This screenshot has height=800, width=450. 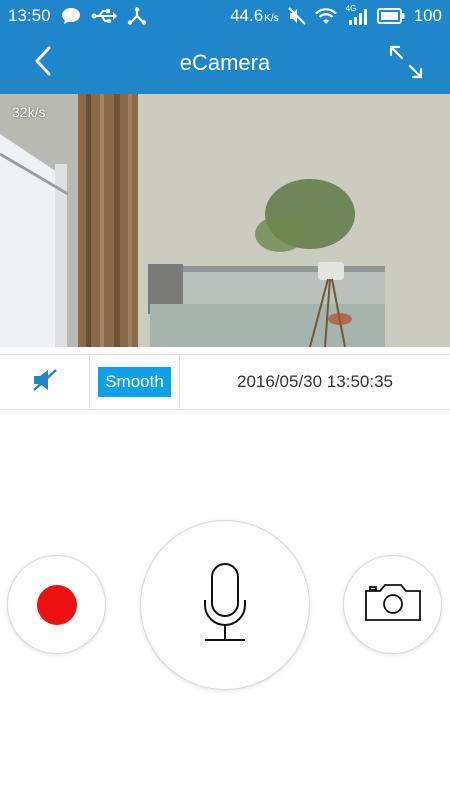 I want to click on snapshot-button, so click(x=392, y=604).